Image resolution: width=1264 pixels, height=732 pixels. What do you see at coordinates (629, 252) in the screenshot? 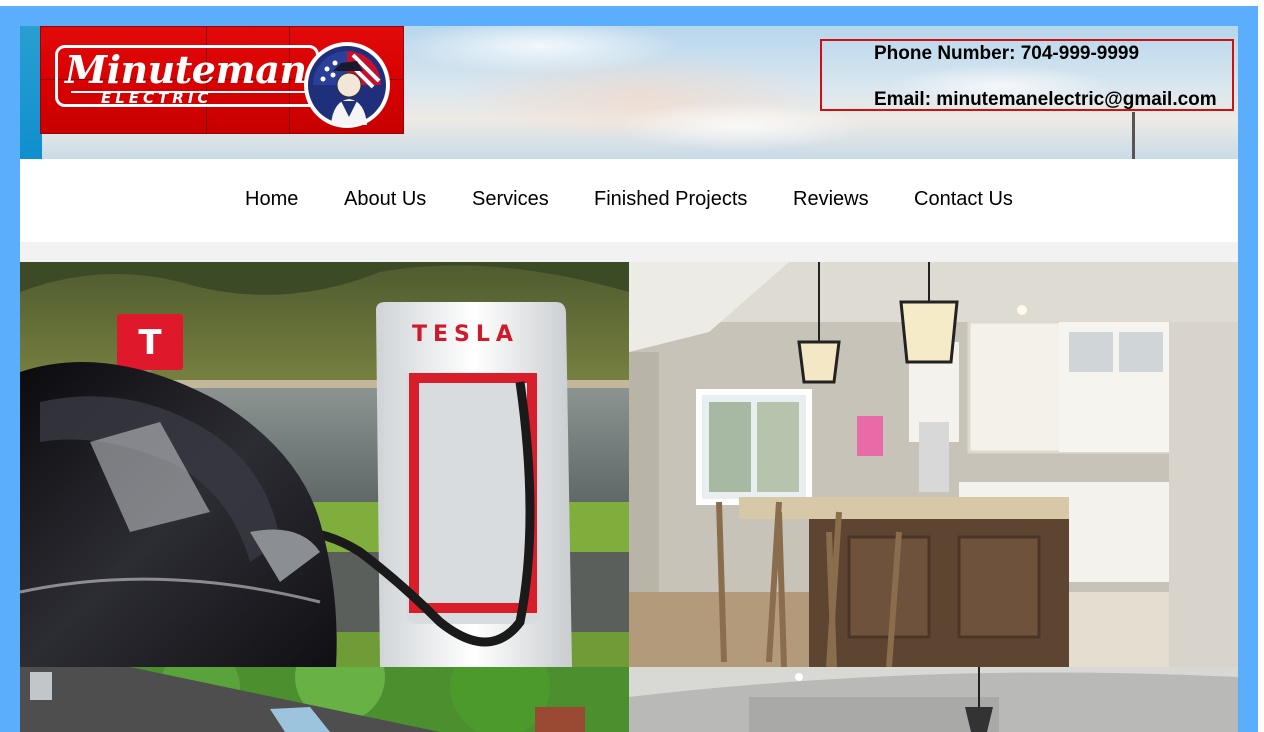
I see `nav-divider` at bounding box center [629, 252].